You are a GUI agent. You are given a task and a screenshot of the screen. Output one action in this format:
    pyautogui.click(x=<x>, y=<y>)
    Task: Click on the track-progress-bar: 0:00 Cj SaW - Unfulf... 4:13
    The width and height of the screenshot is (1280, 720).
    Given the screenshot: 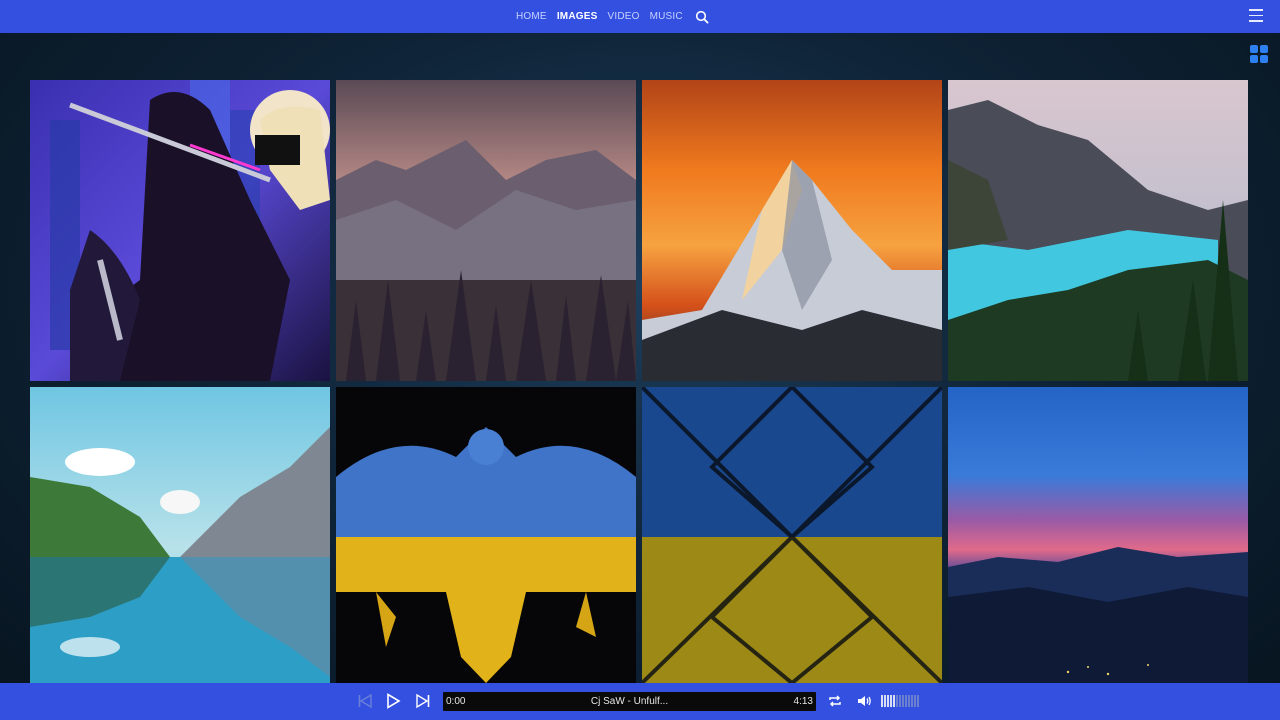 What is the action you would take?
    pyautogui.click(x=629, y=701)
    